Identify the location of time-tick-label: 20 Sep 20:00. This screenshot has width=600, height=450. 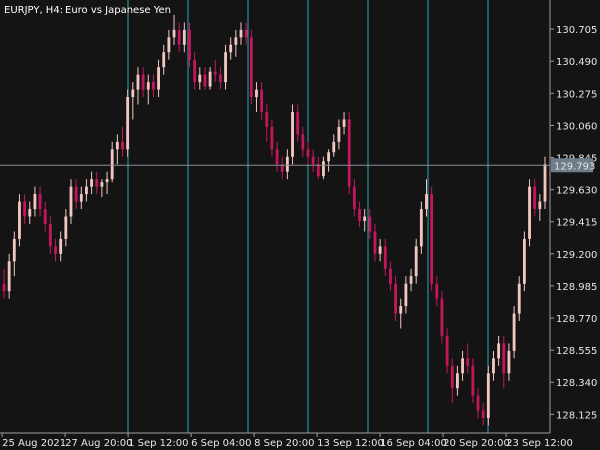
(476, 443).